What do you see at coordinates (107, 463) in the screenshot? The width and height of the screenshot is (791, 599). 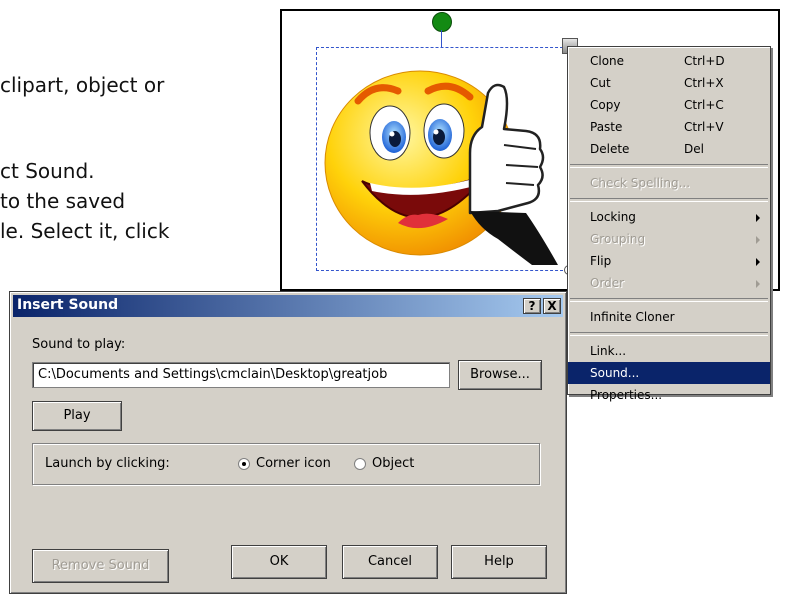 I see `launch-by-clicking-label: Launch by clicking:` at bounding box center [107, 463].